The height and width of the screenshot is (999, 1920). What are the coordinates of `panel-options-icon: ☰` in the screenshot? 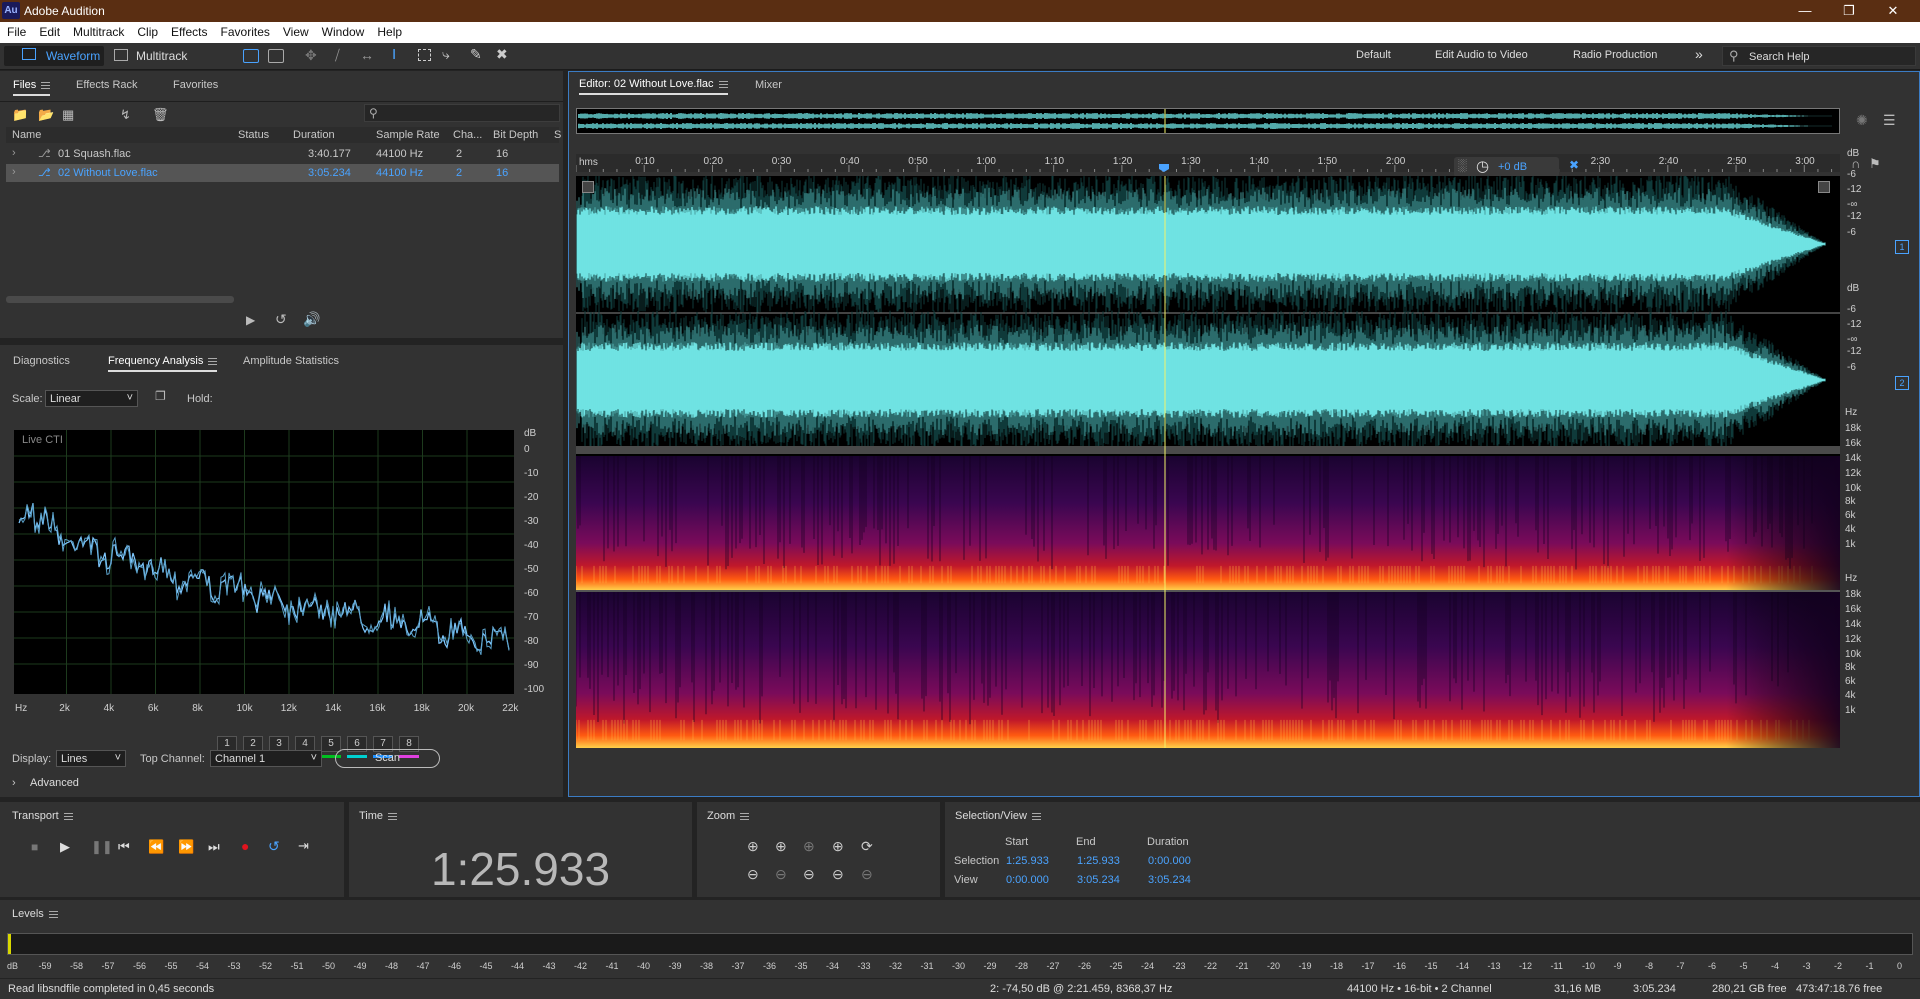 It's located at (1889, 120).